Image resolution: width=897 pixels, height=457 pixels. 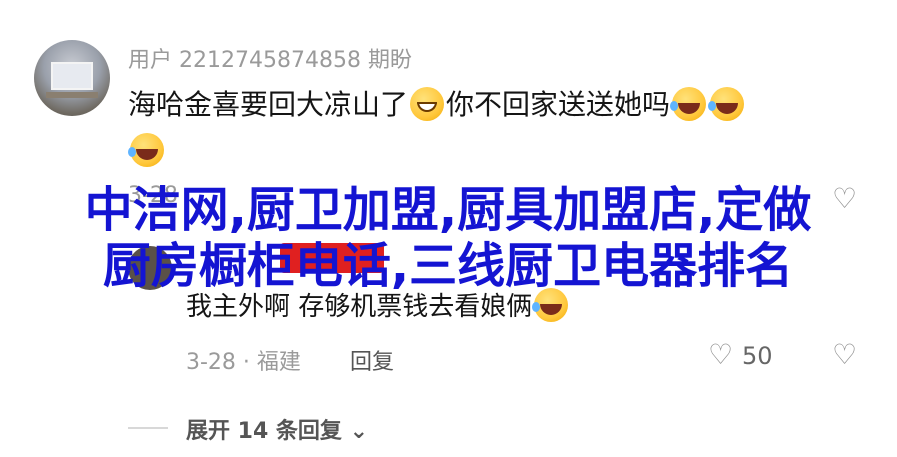 I want to click on reply-date-location: 3-28 · 福建, so click(x=243, y=362).